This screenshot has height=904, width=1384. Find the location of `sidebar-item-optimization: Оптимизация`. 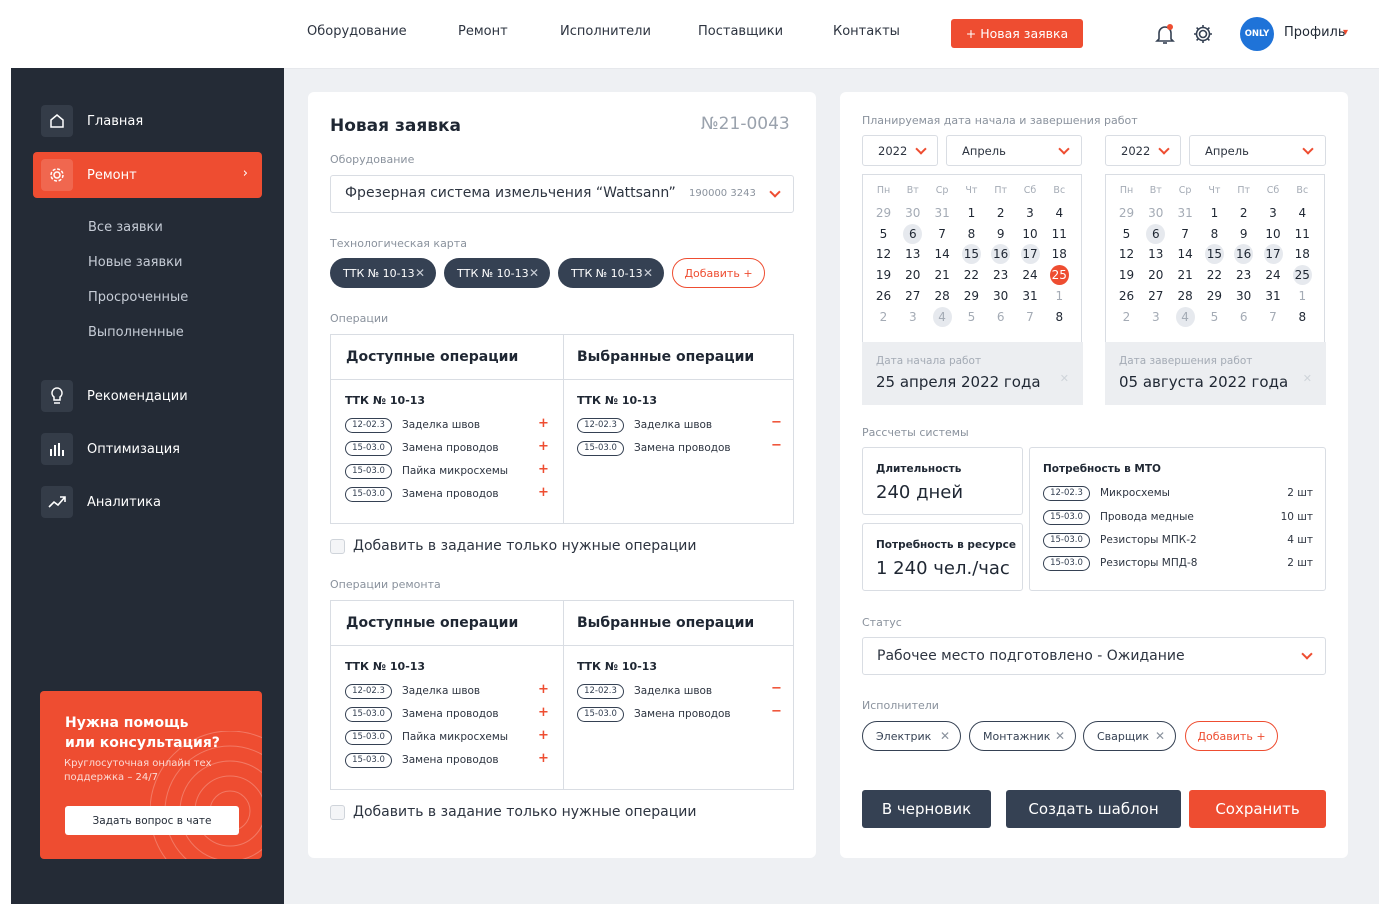

sidebar-item-optimization: Оптимизация is located at coordinates (147, 449).